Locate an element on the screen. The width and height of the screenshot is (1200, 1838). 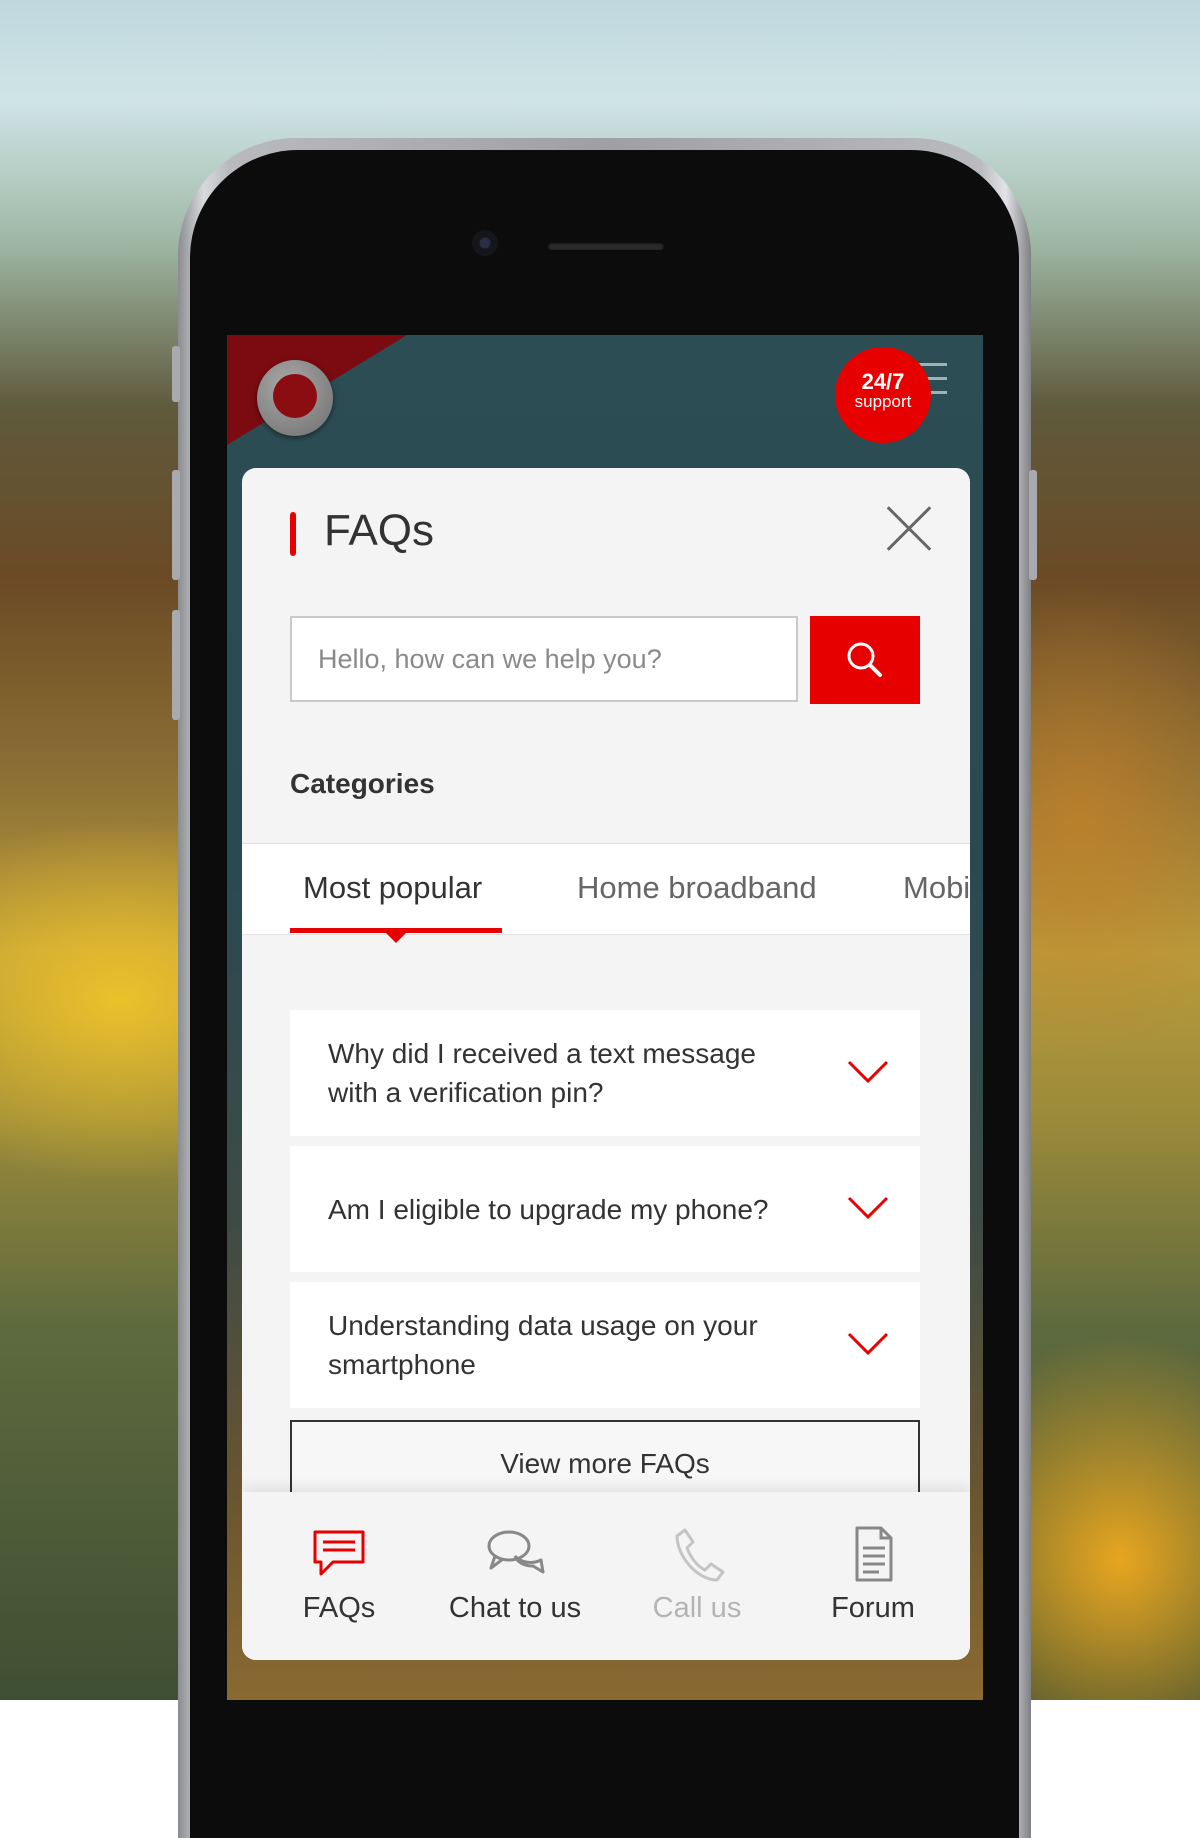
faq-chat-icon is located at coordinates (339, 1553).